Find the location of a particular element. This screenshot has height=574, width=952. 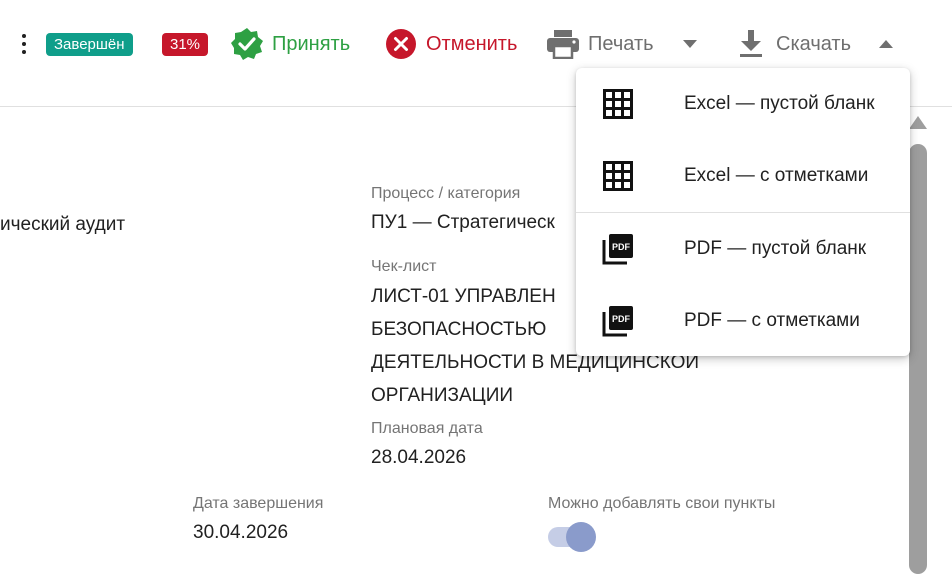

status-badge: Завершён is located at coordinates (89, 44).